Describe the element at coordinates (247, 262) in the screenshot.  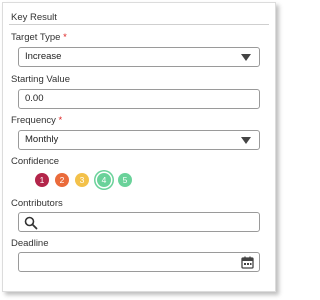
I see `calendar-icon` at that location.